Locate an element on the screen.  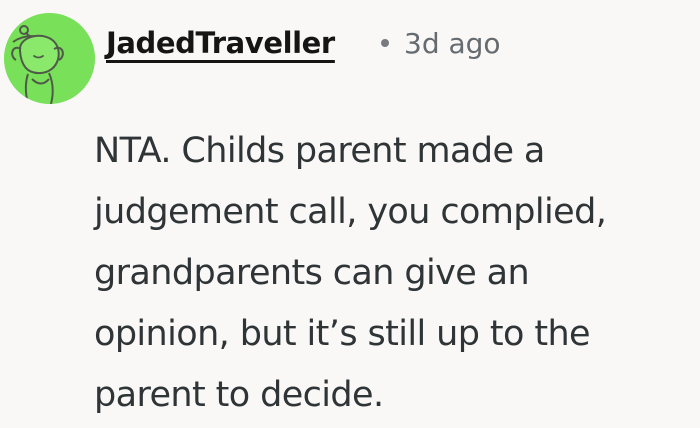
comment-body-line: grandparents can give an is located at coordinates (312, 273).